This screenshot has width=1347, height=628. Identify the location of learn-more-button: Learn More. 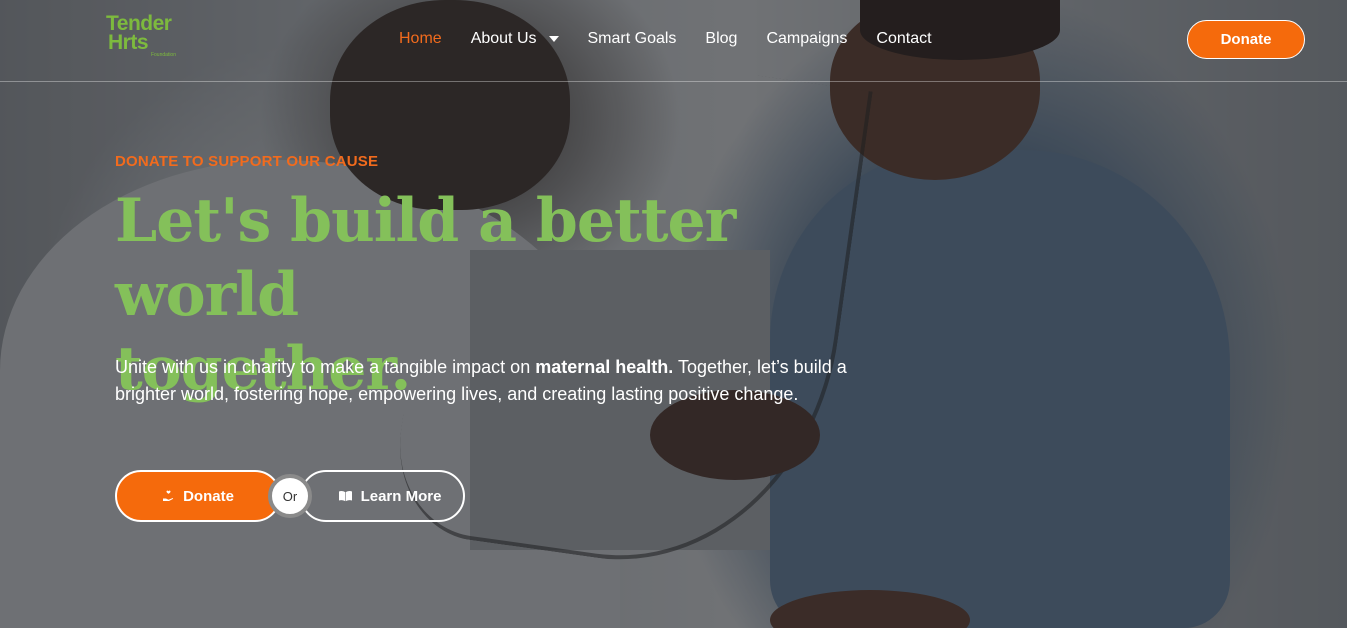
(382, 496).